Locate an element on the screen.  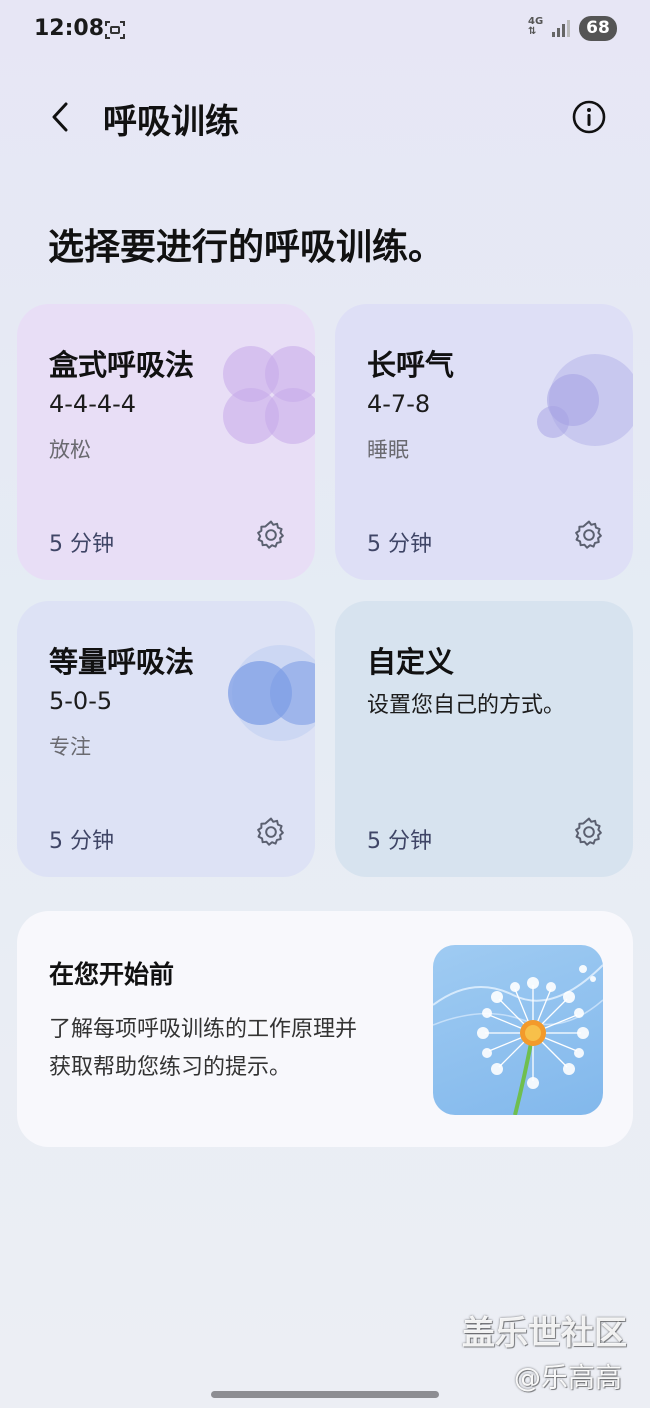
home-indicator is located at coordinates (325, 1394).